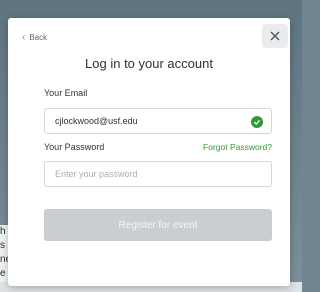  I want to click on email-field: cjlockwood@usf.edu, so click(158, 121).